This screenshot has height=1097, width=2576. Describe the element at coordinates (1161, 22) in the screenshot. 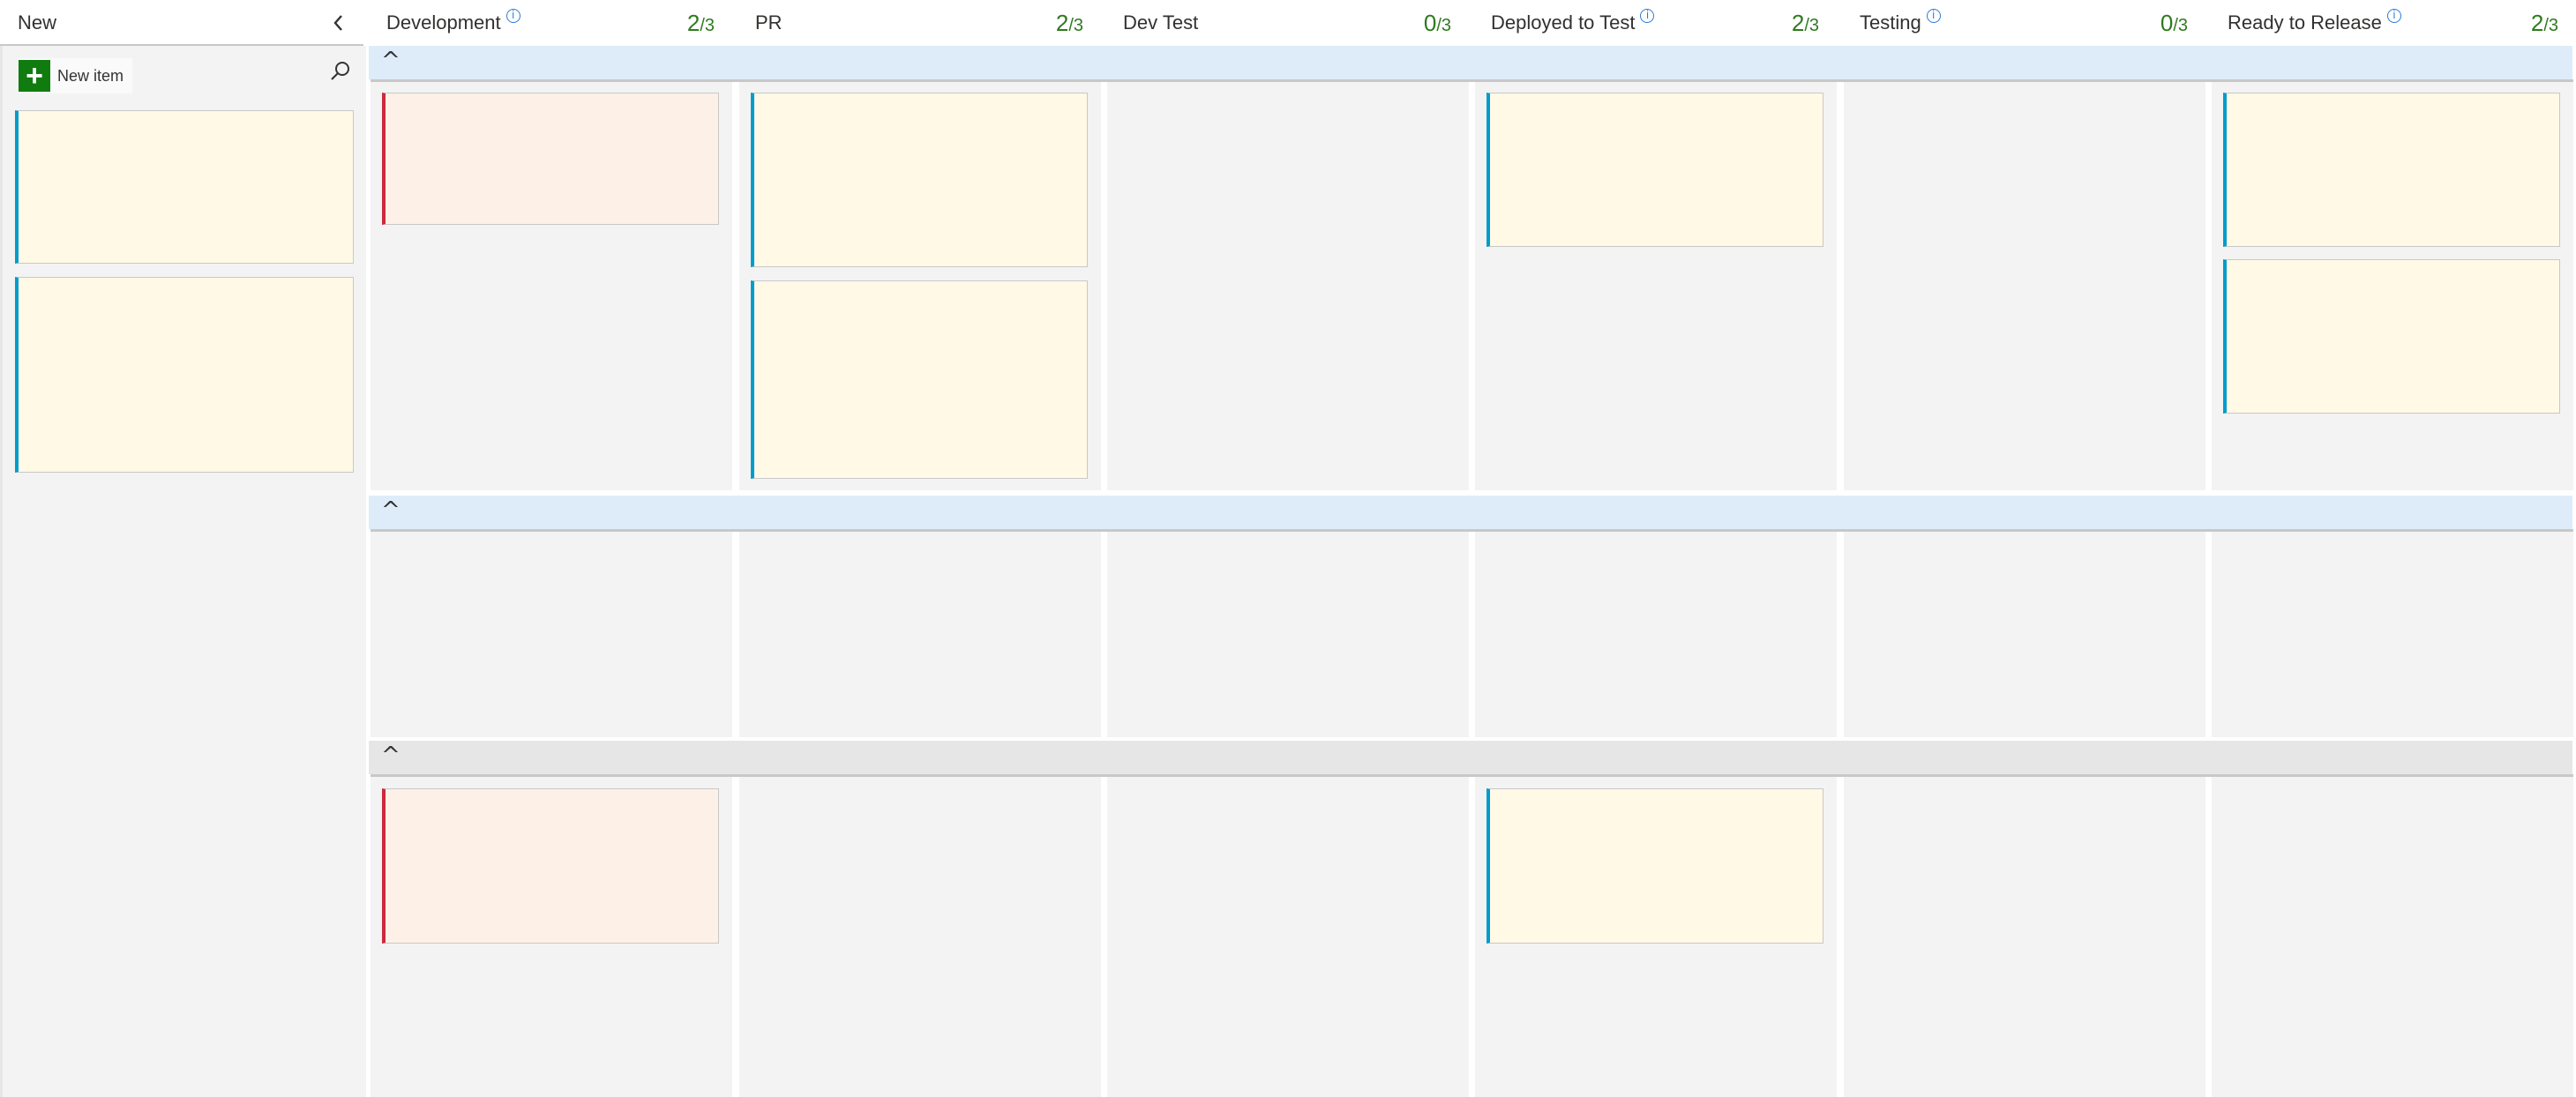

I see `column-title: Dev Test` at that location.